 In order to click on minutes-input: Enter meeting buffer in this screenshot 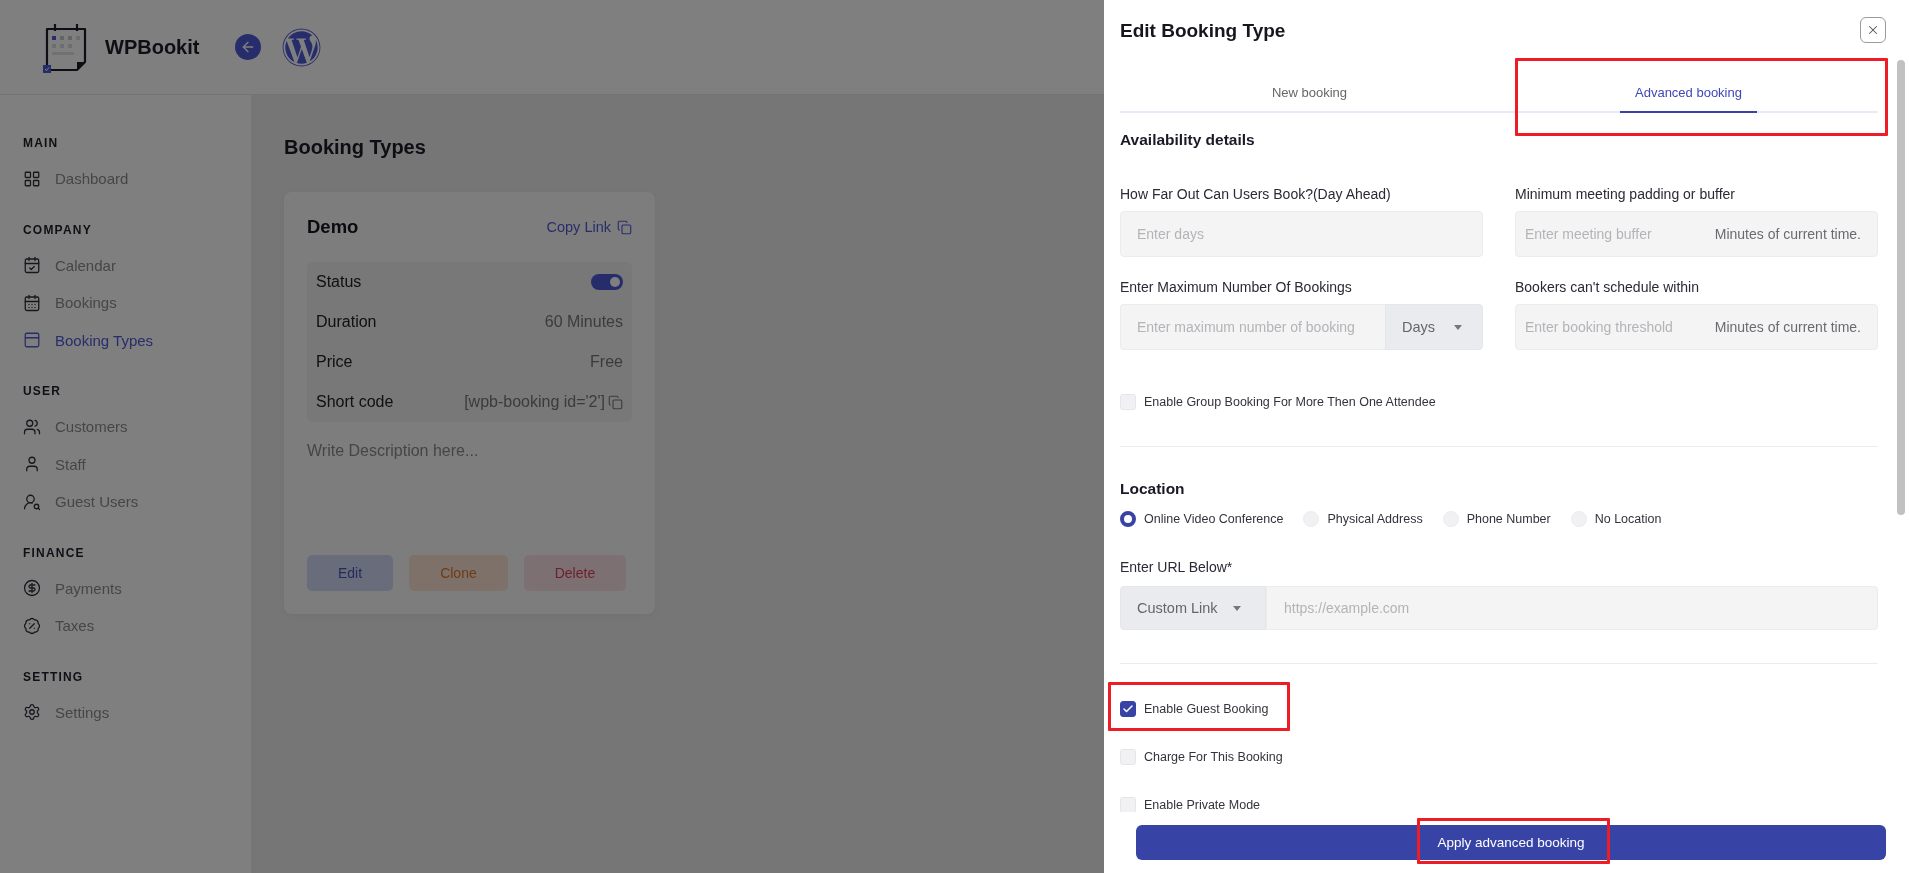, I will do `click(1615, 234)`.